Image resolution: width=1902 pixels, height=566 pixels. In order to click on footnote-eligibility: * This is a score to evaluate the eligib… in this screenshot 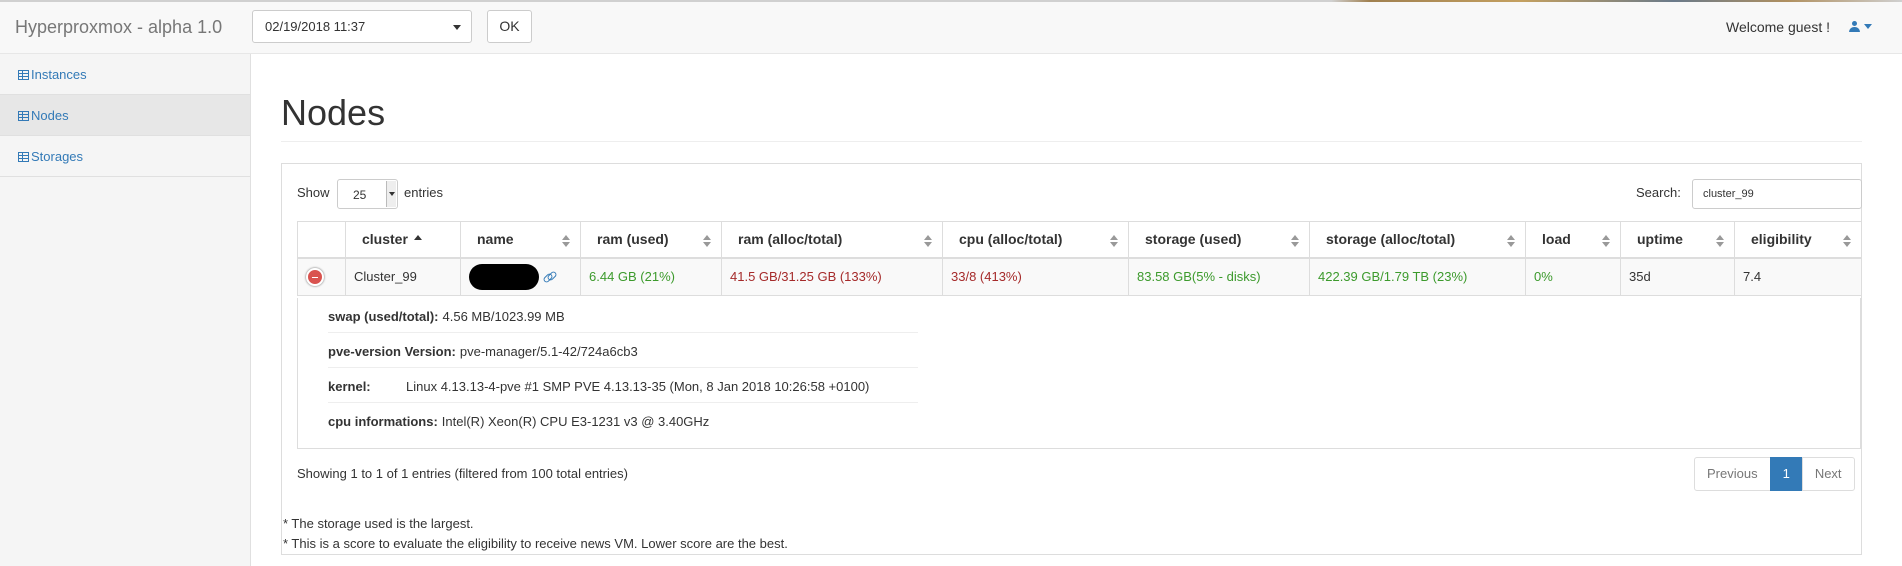, I will do `click(535, 543)`.